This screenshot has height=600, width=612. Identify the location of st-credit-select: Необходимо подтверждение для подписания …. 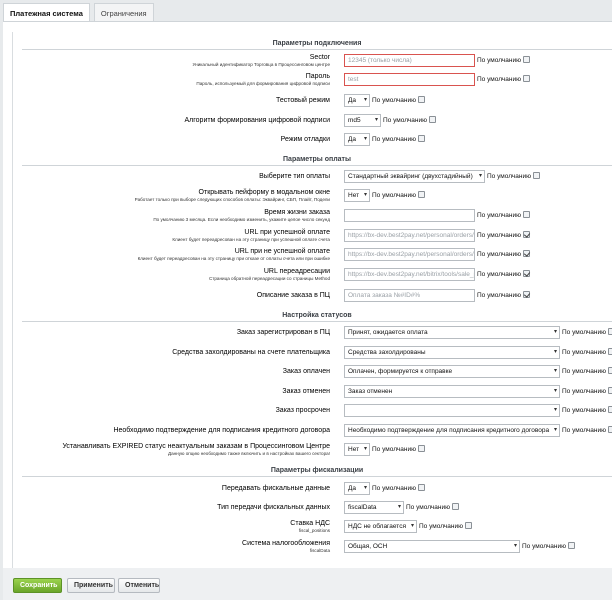
(452, 430).